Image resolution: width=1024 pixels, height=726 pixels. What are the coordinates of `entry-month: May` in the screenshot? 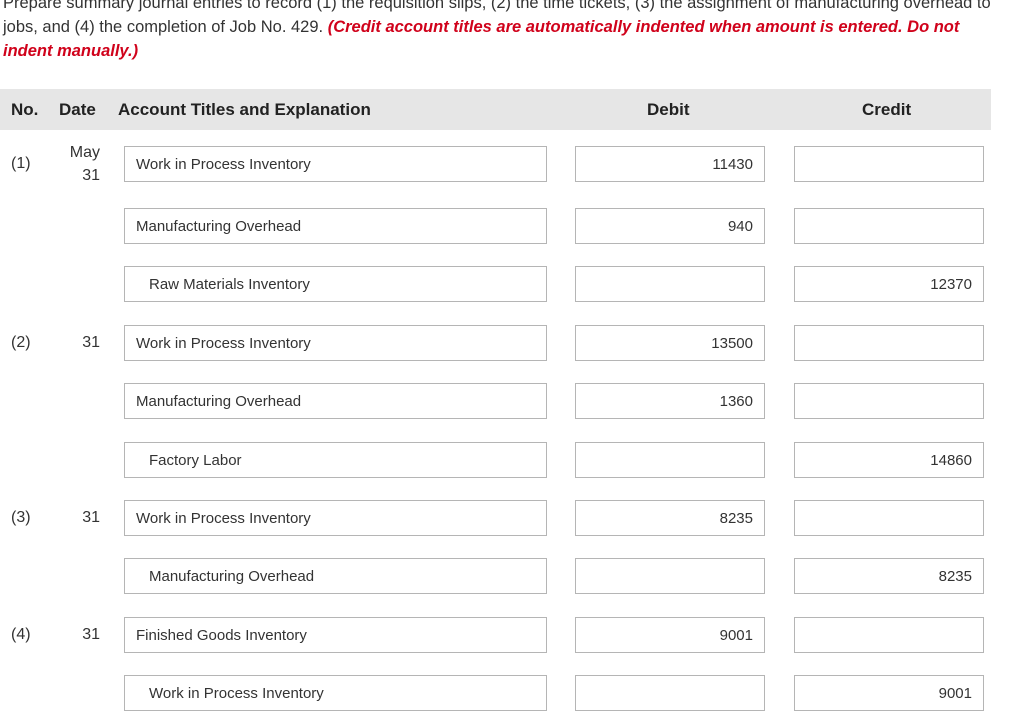 It's located at (84, 152).